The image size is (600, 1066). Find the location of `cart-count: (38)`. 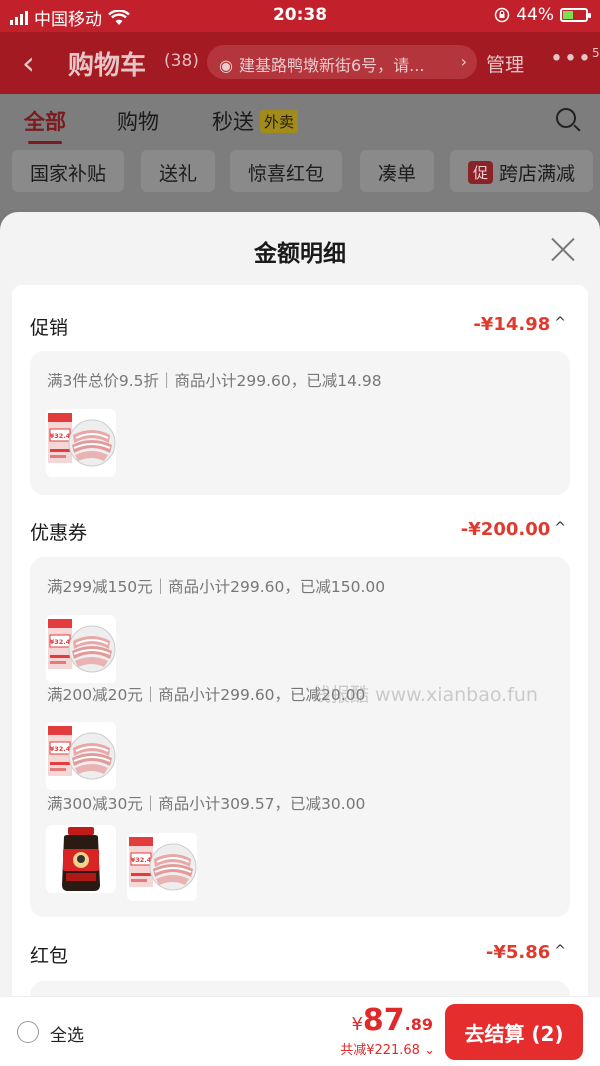

cart-count: (38) is located at coordinates (181, 61).